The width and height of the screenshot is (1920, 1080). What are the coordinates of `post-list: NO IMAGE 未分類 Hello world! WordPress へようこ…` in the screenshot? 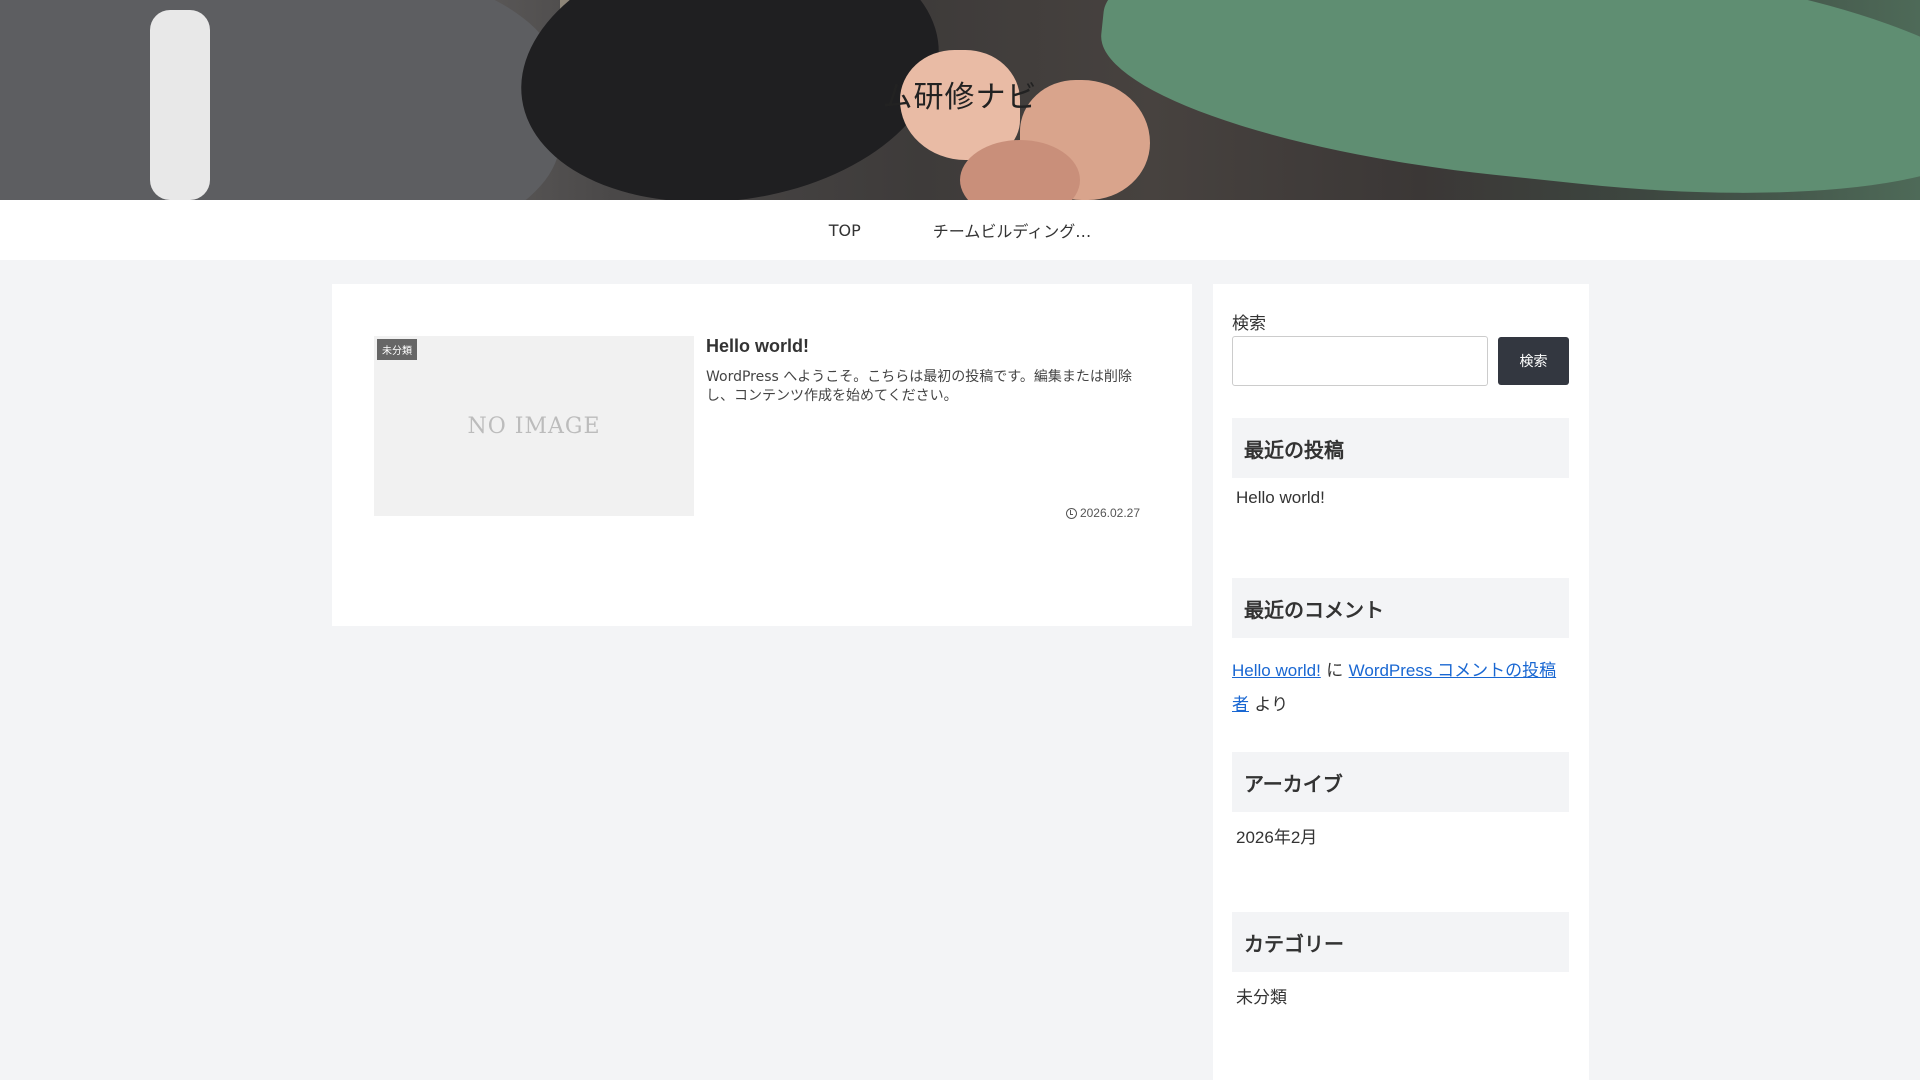 It's located at (762, 455).